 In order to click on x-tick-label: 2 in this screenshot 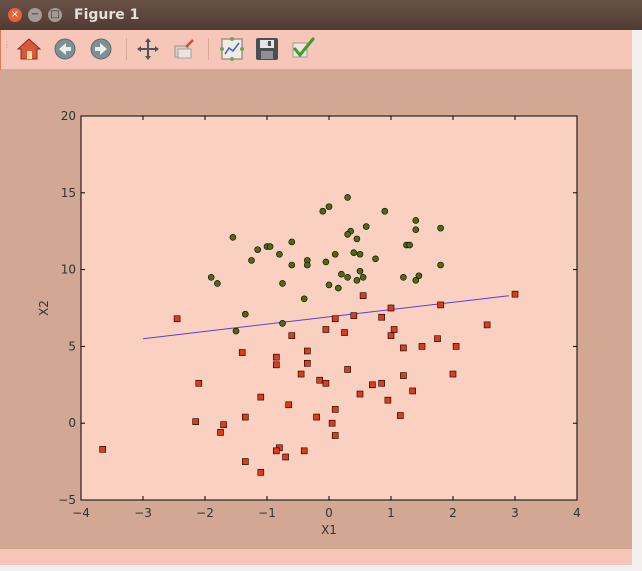, I will do `click(453, 513)`.